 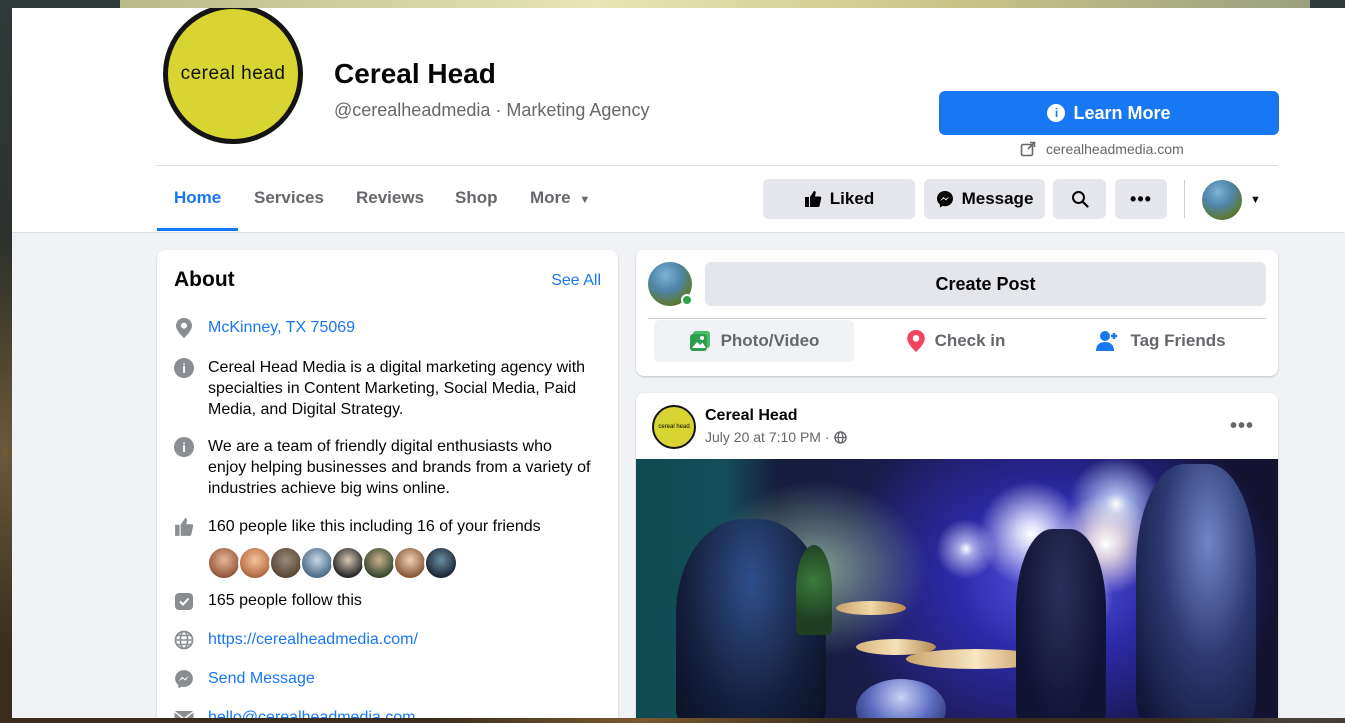 What do you see at coordinates (197, 198) in the screenshot?
I see `tab-home: Home` at bounding box center [197, 198].